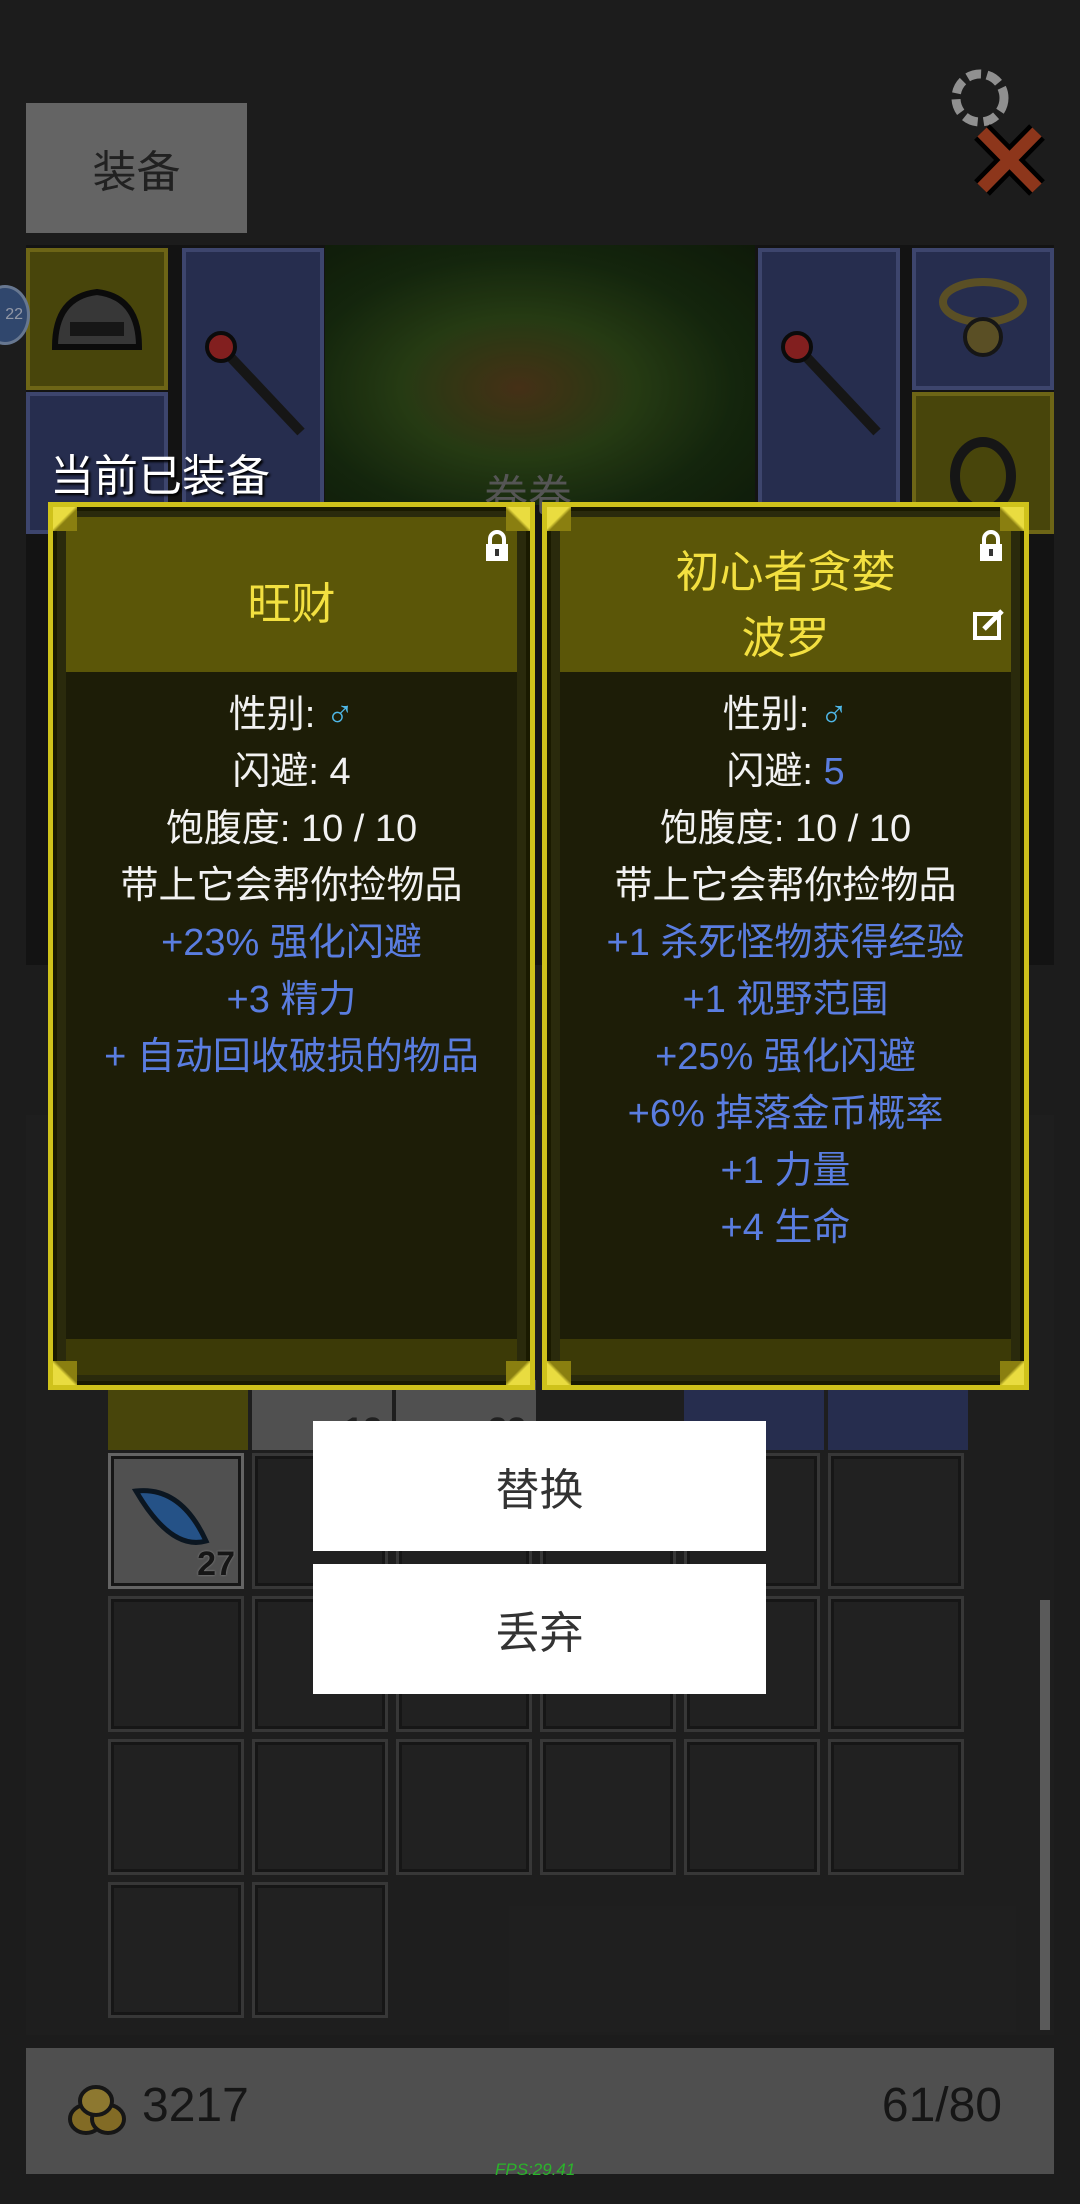 This screenshot has width=1080, height=2204. What do you see at coordinates (785, 943) in the screenshot?
I see `stat-bonus: +1 杀死怪物获得经验` at bounding box center [785, 943].